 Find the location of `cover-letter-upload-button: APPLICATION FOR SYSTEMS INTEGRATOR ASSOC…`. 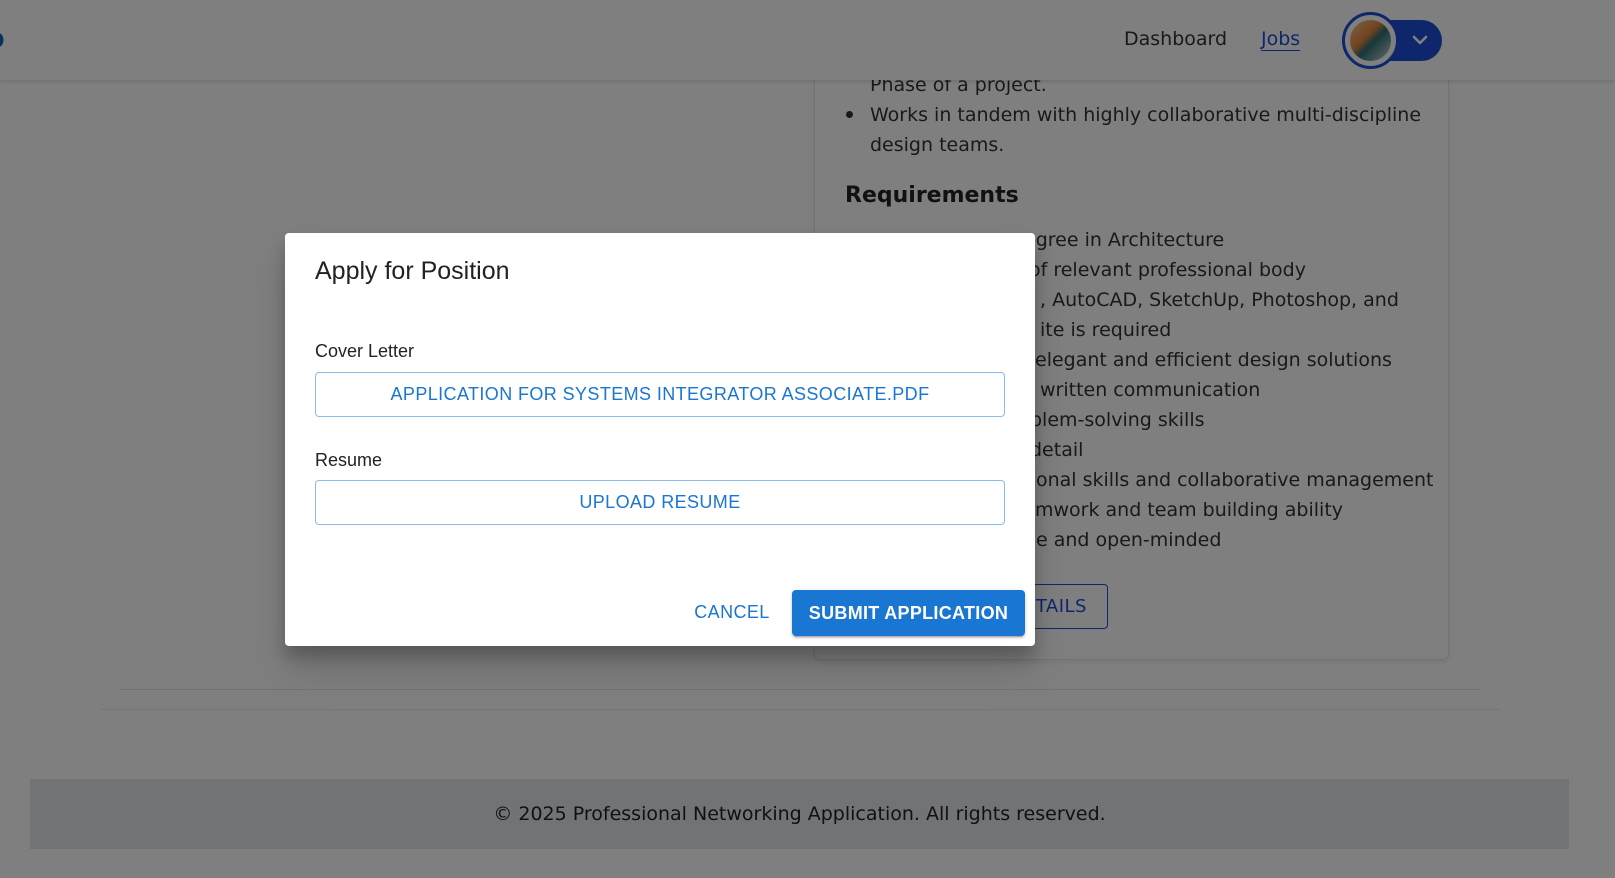

cover-letter-upload-button: APPLICATION FOR SYSTEMS INTEGRATOR ASSOC… is located at coordinates (660, 394).